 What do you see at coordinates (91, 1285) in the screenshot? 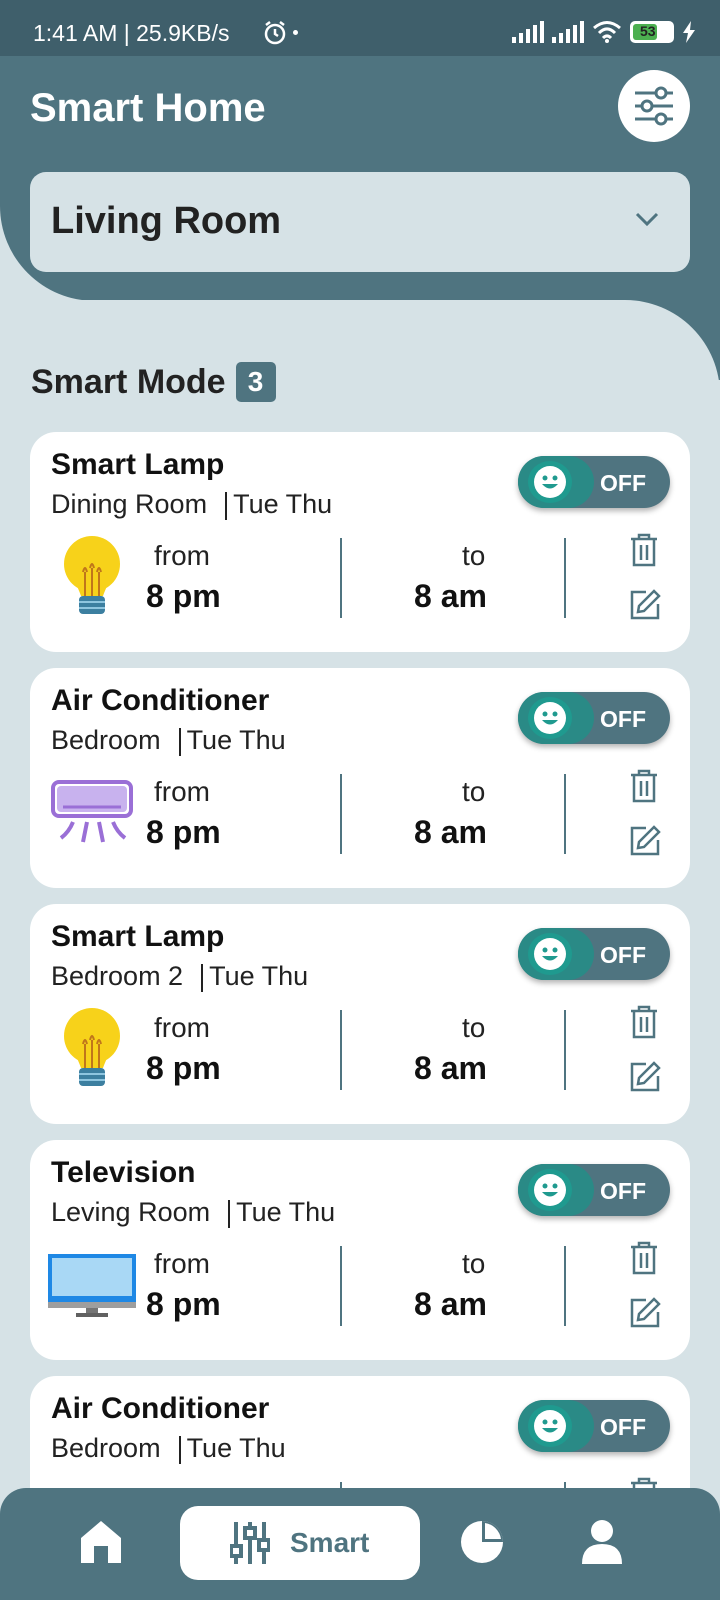
I see `television-icon` at bounding box center [91, 1285].